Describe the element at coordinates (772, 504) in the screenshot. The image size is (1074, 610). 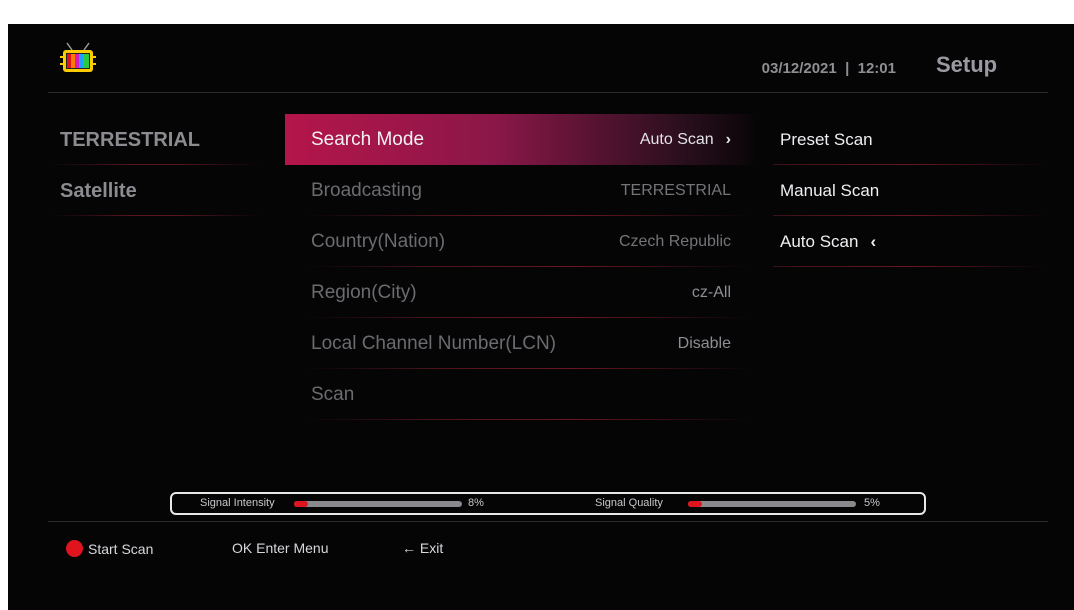
I see `signal-quality-bar` at that location.